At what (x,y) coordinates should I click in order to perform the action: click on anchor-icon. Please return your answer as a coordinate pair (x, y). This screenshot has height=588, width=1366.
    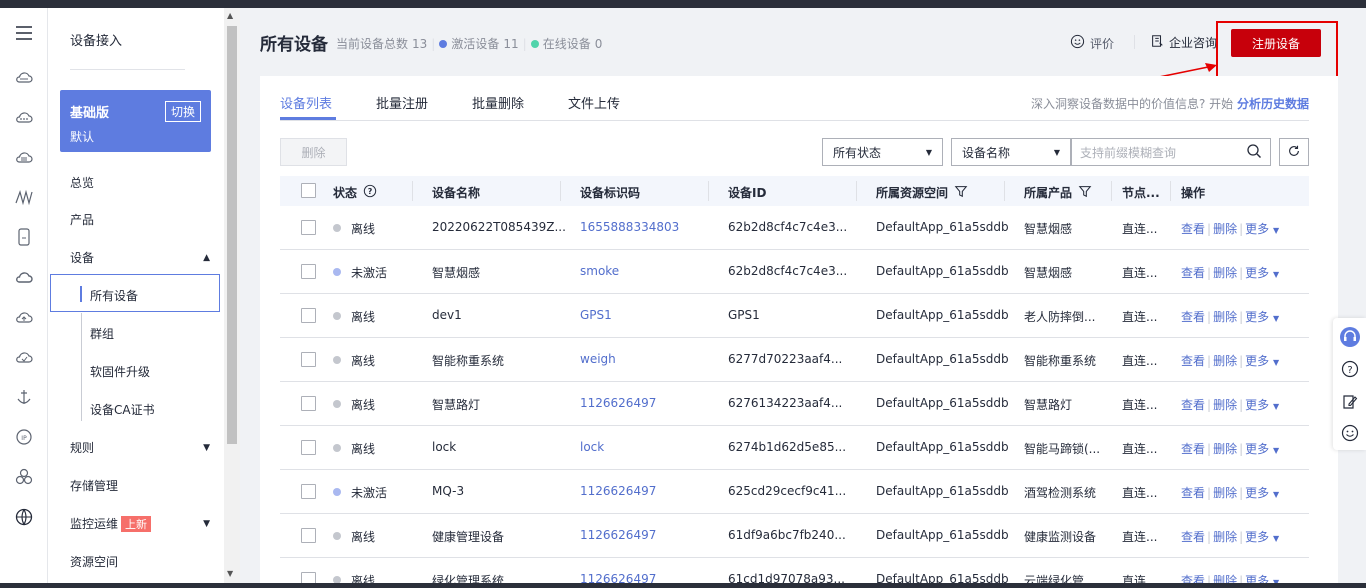
    Looking at the image, I should click on (24, 397).